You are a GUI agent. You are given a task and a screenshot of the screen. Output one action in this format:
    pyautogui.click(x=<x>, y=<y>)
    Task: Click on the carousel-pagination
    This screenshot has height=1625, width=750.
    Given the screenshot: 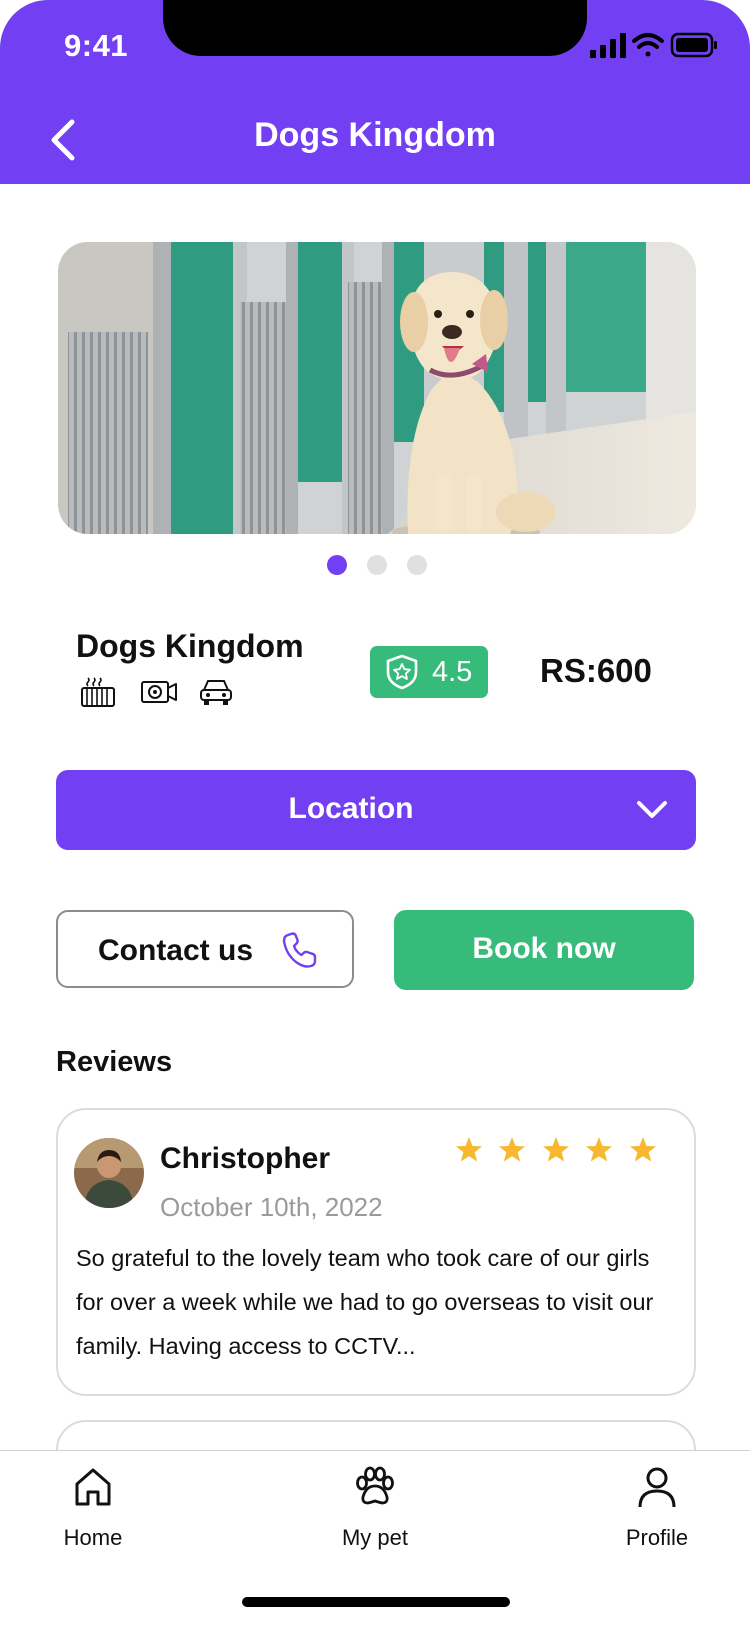 What is the action you would take?
    pyautogui.click(x=380, y=566)
    